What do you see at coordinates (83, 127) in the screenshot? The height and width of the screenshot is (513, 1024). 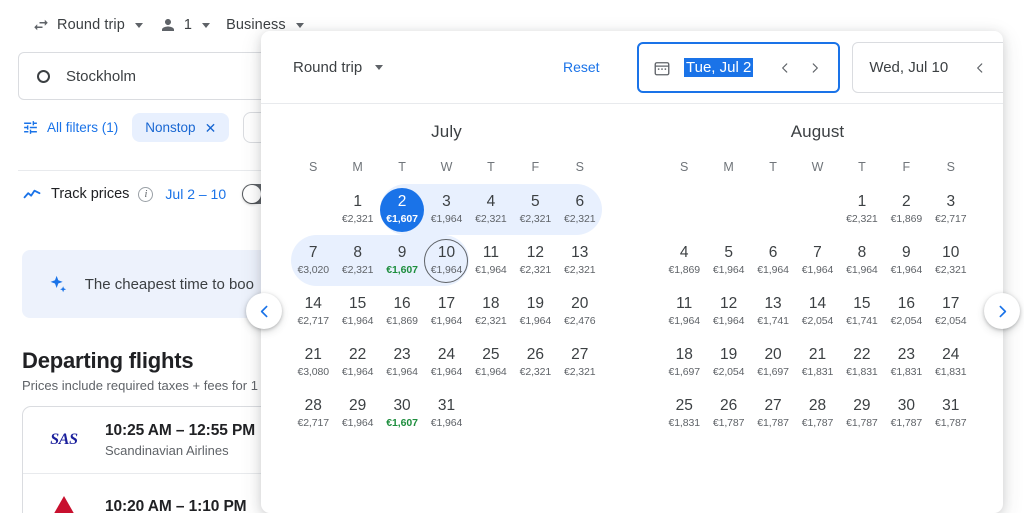 I see `all-filters-label: All filters (1)` at bounding box center [83, 127].